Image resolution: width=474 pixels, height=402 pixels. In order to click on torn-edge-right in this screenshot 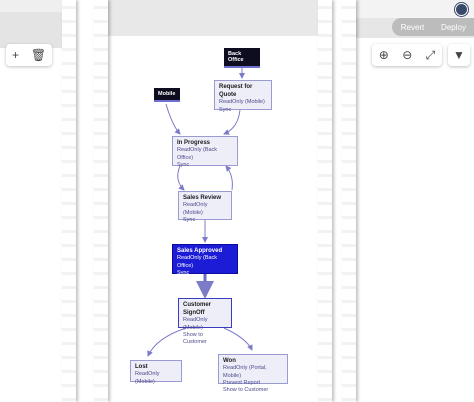, I will do `click(349, 201)`.